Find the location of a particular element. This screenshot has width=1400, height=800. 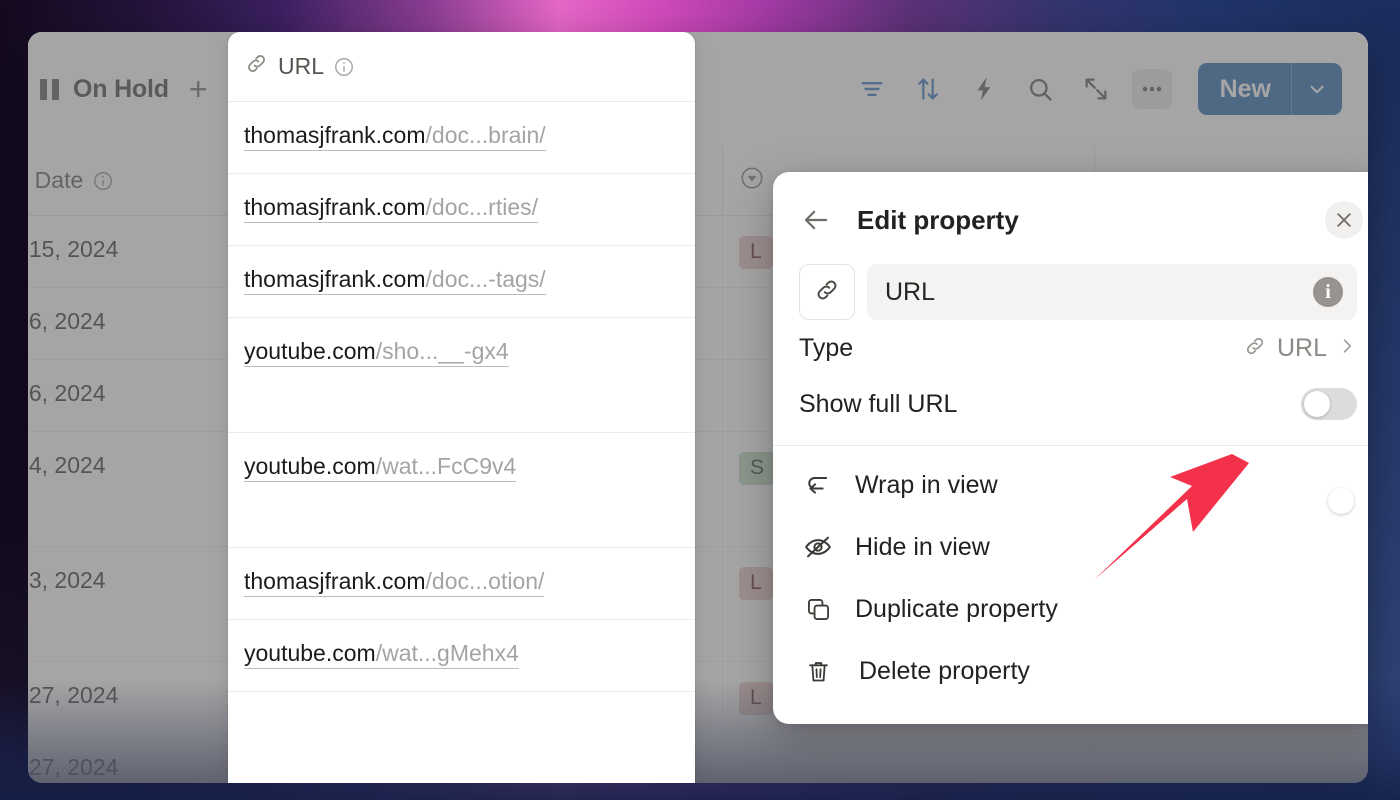

toolbar-right: New is located at coordinates (1097, 89).